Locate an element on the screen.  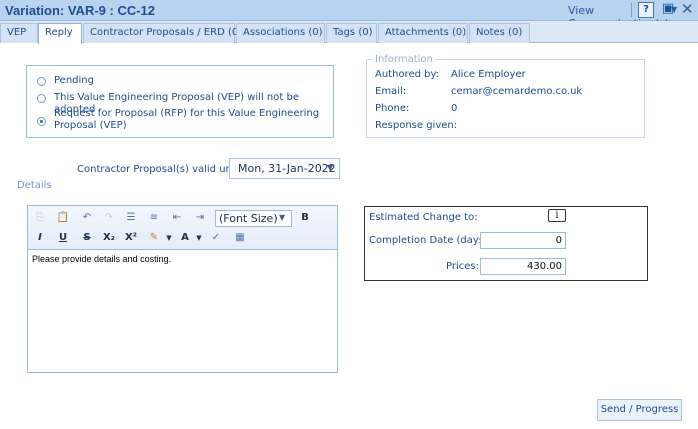
page-title: Variation: VAR-9 : CC-12 is located at coordinates (80, 10).